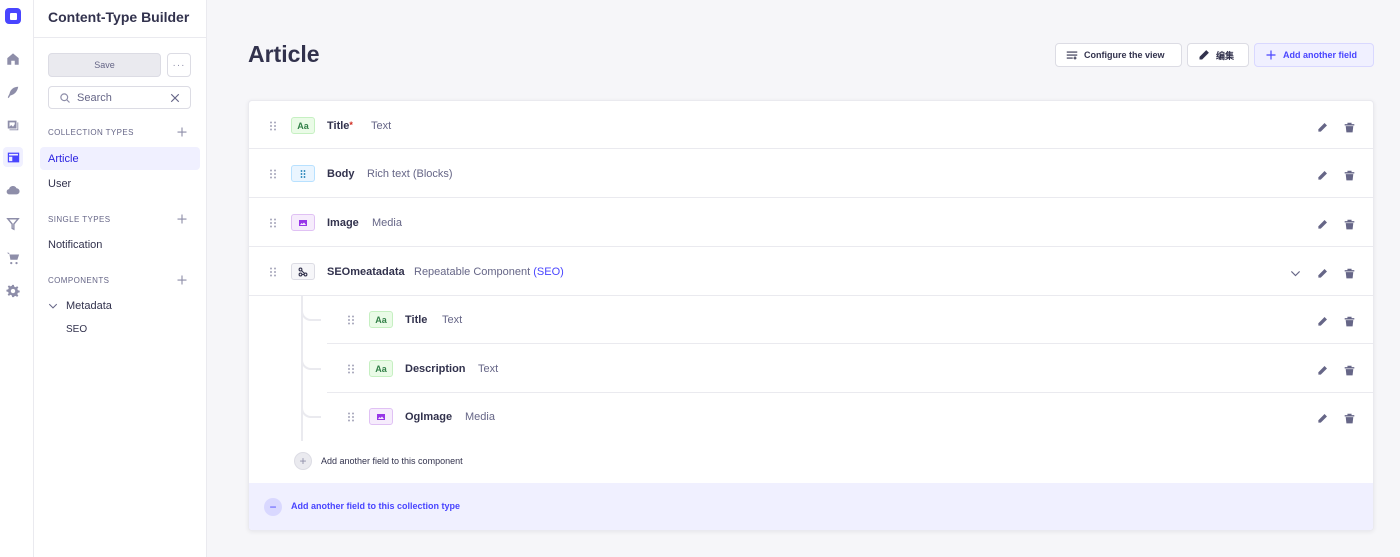  Describe the element at coordinates (79, 219) in the screenshot. I see `single-types-label: SINGLE TYPES` at that location.